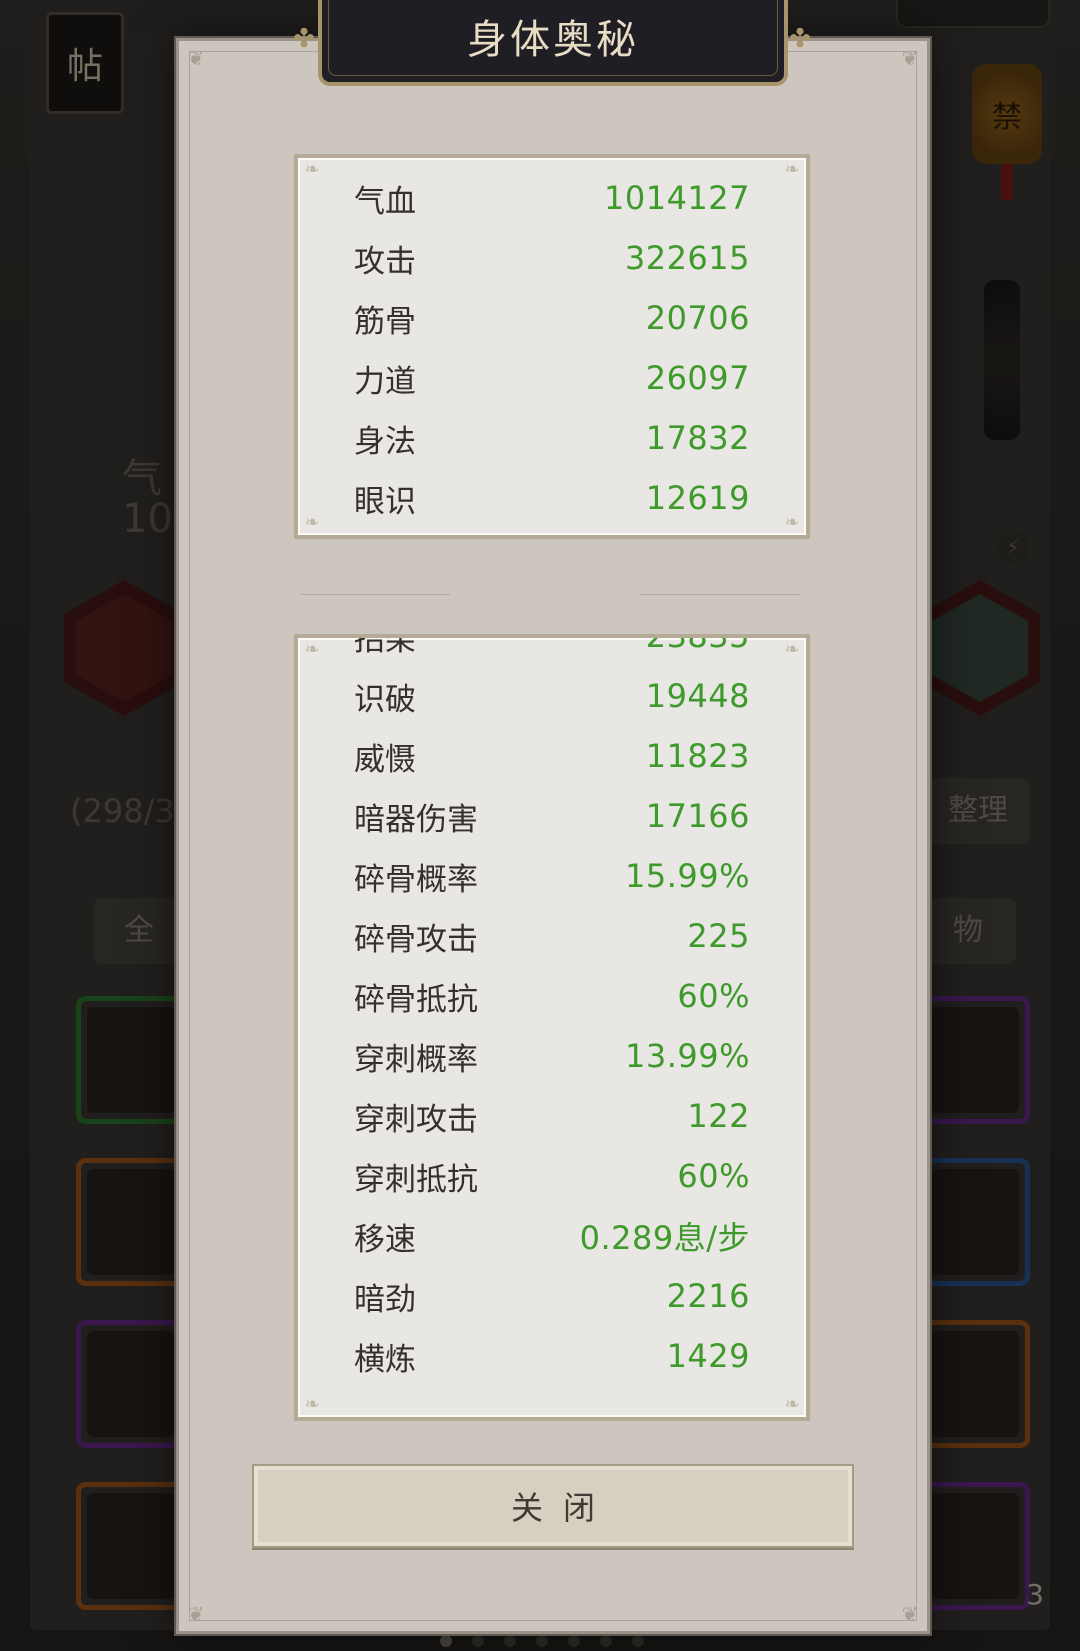 This screenshot has width=1080, height=1651. What do you see at coordinates (416, 1179) in the screenshot?
I see `stat-label: 穿刺抵抗` at bounding box center [416, 1179].